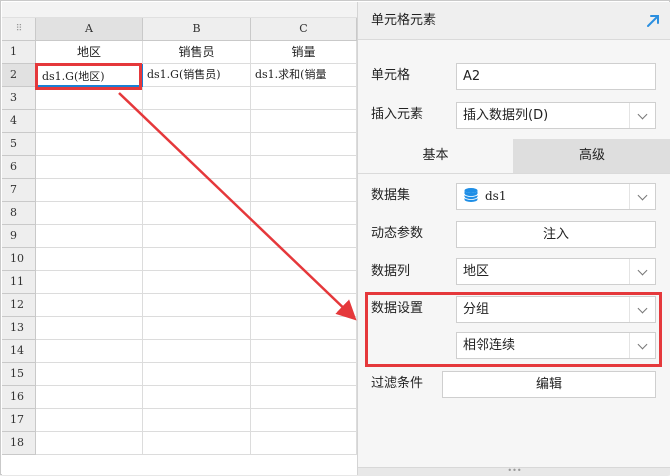 The image size is (670, 476). What do you see at coordinates (653, 21) in the screenshot?
I see `expand-icon` at bounding box center [653, 21].